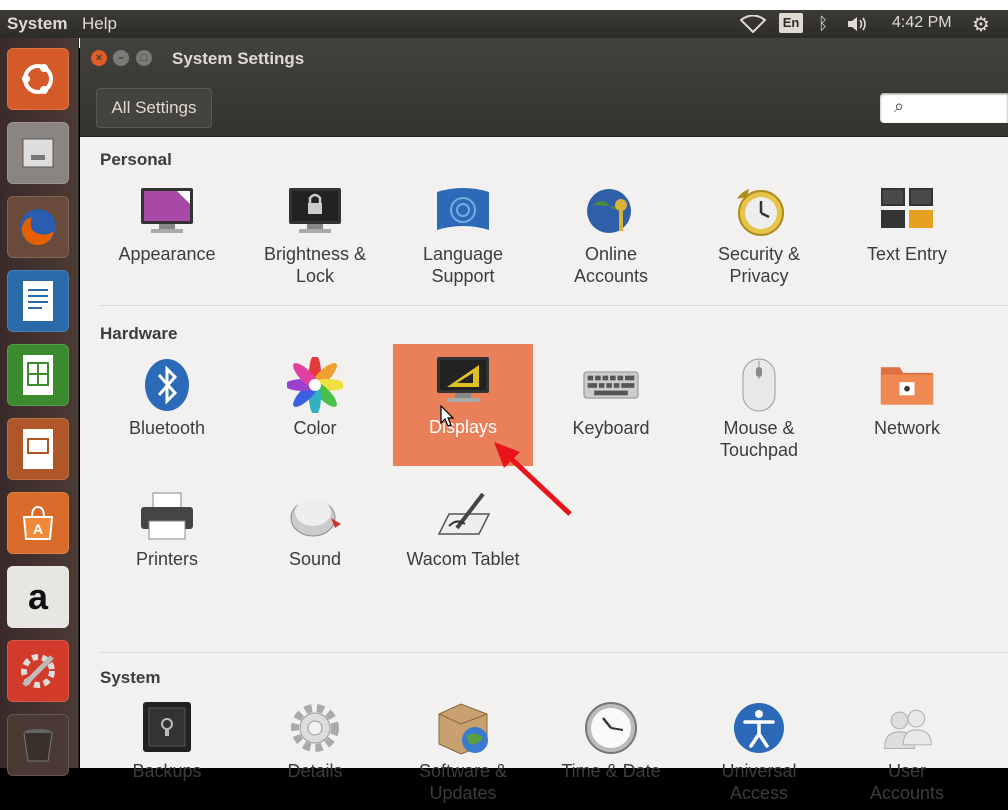 The width and height of the screenshot is (1008, 810). Describe the element at coordinates (447, 416) in the screenshot. I see `mouse-pointer-icon` at that location.